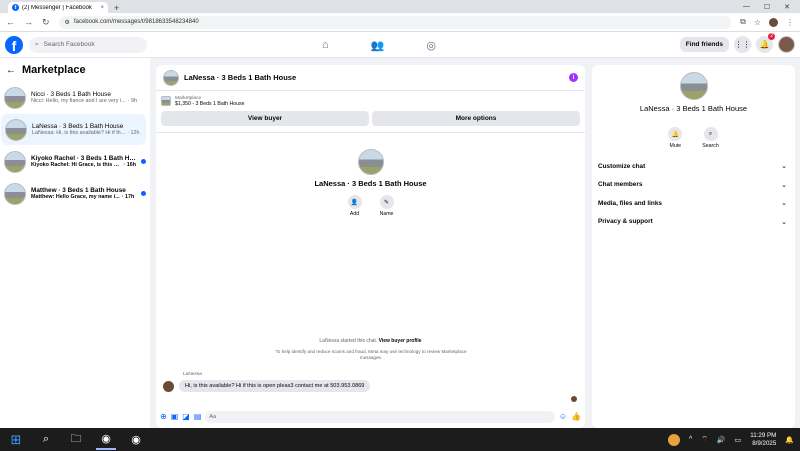 The height and width of the screenshot is (451, 800). What do you see at coordinates (693, 203) in the screenshot?
I see `media-files-links-section: Media, files and links ⌄` at bounding box center [693, 203].